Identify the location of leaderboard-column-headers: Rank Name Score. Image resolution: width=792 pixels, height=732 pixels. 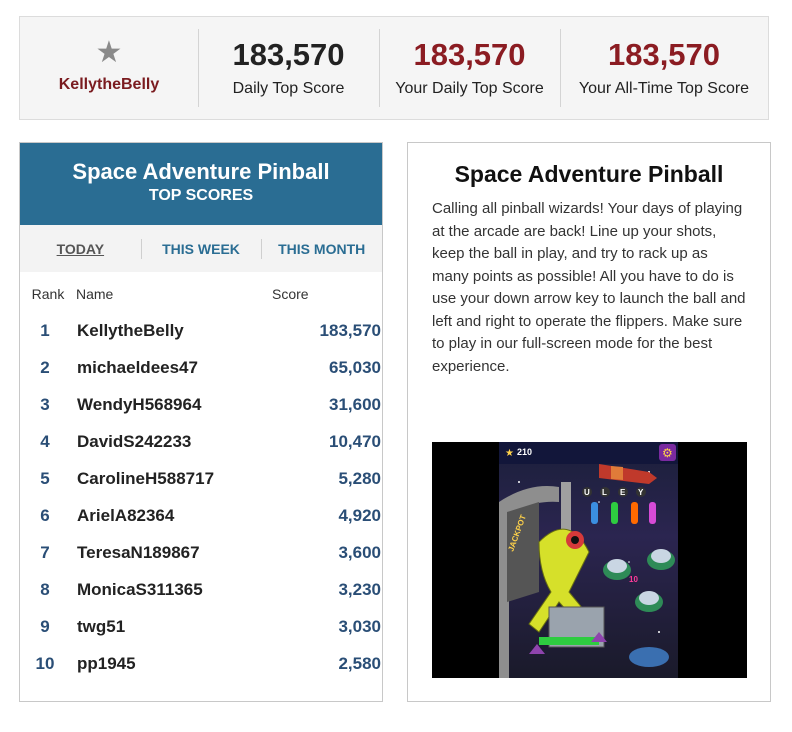
(201, 297).